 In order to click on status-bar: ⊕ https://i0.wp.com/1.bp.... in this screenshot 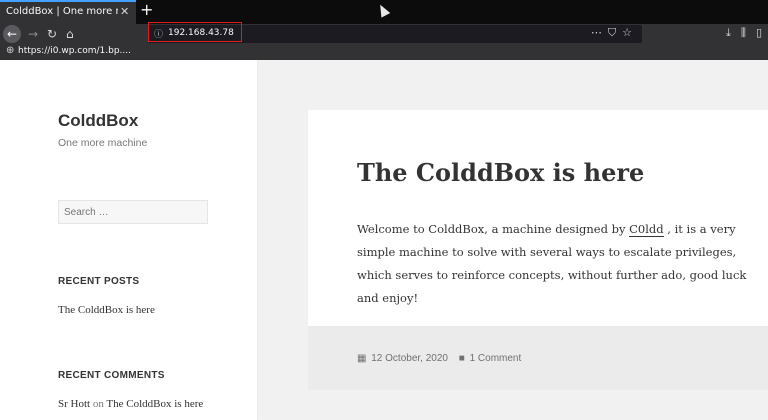, I will do `click(384, 52)`.